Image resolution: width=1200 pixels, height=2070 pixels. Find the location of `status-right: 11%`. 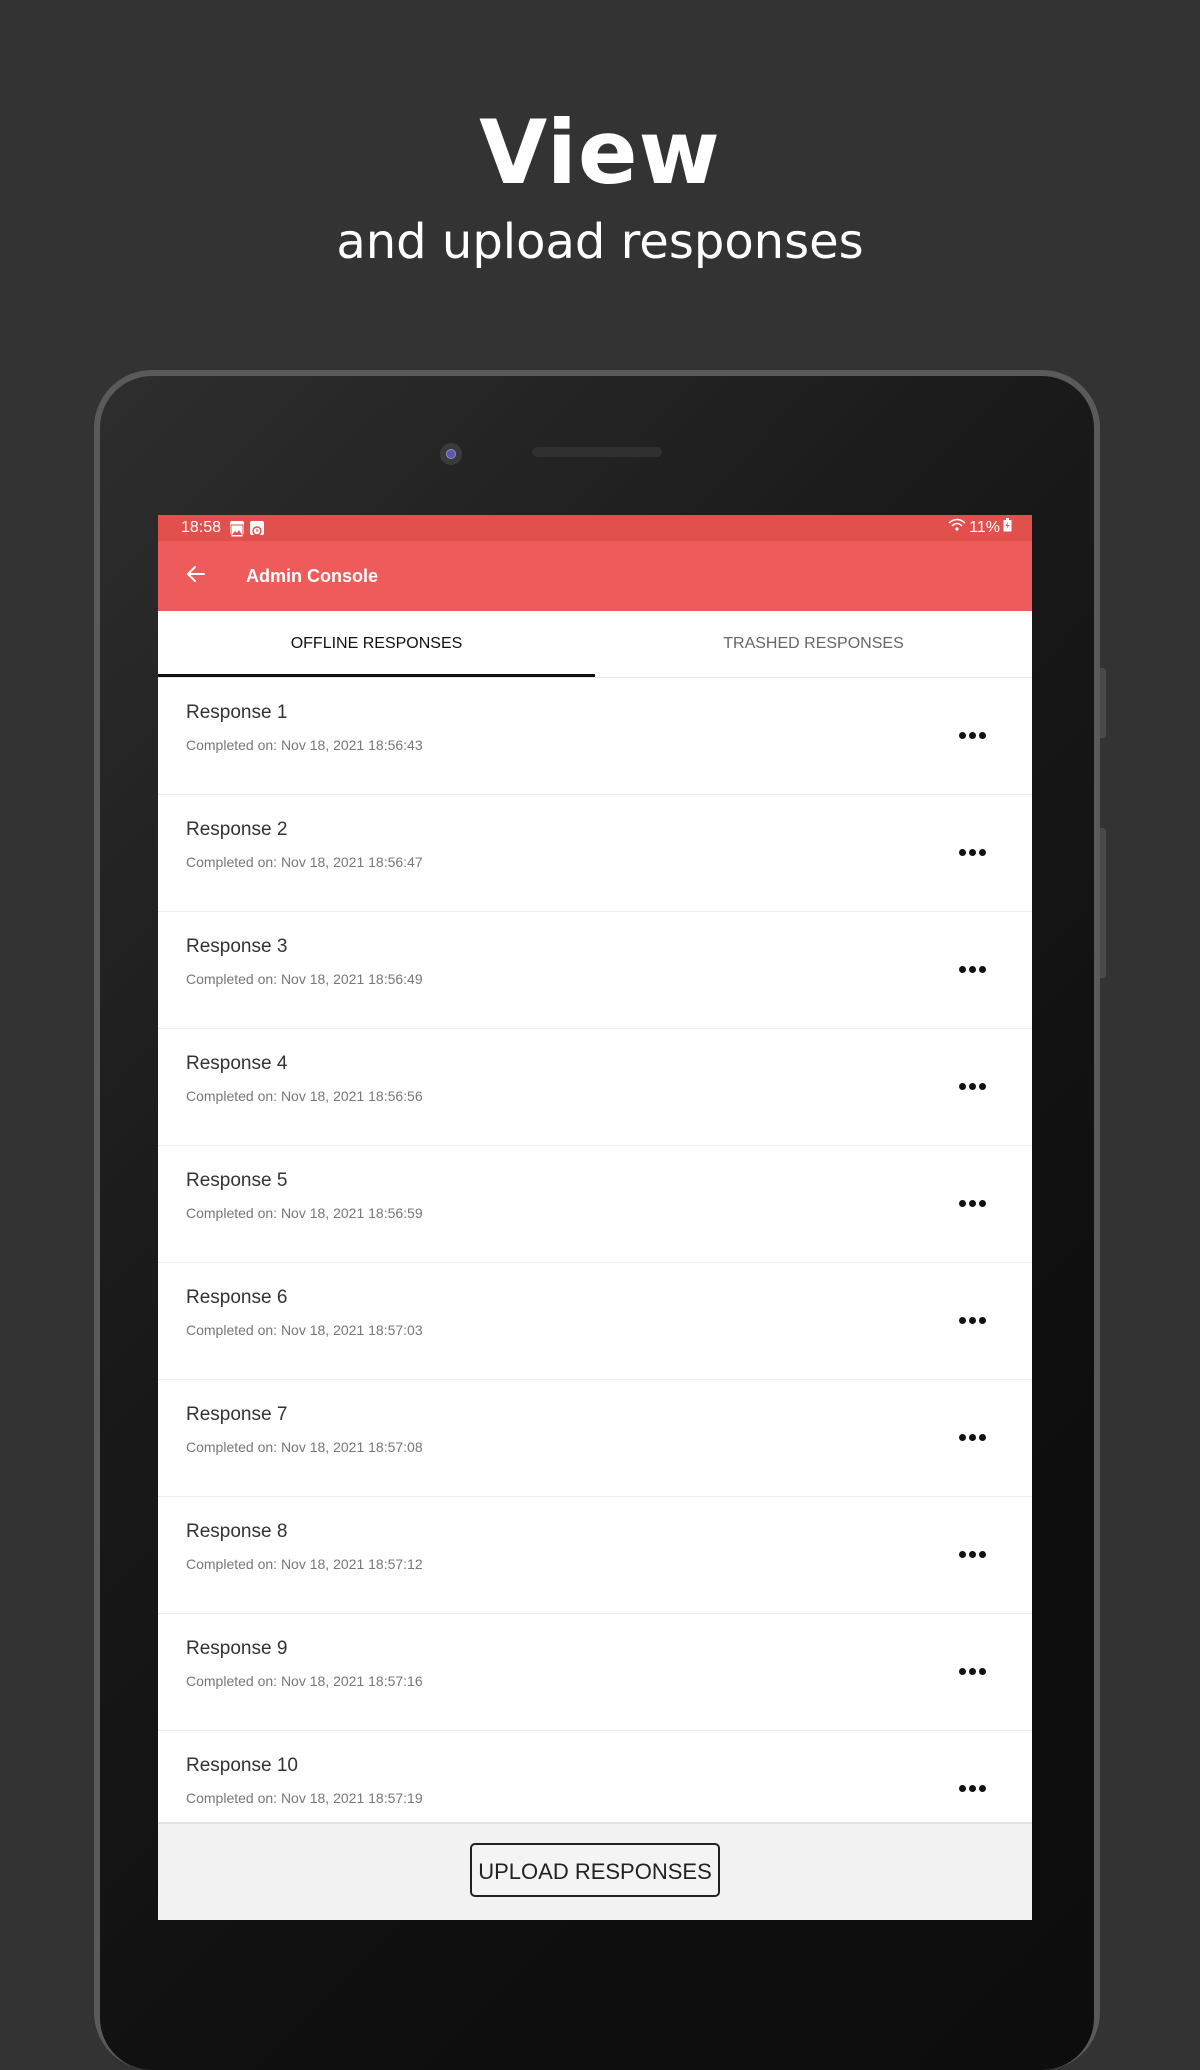

status-right: 11% is located at coordinates (980, 528).